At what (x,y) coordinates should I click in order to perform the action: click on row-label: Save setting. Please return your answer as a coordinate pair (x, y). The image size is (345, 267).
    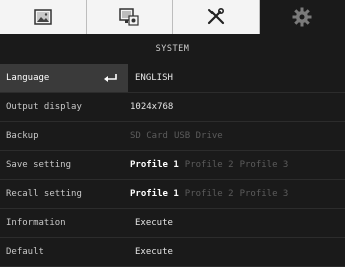
    Looking at the image, I should click on (55, 165).